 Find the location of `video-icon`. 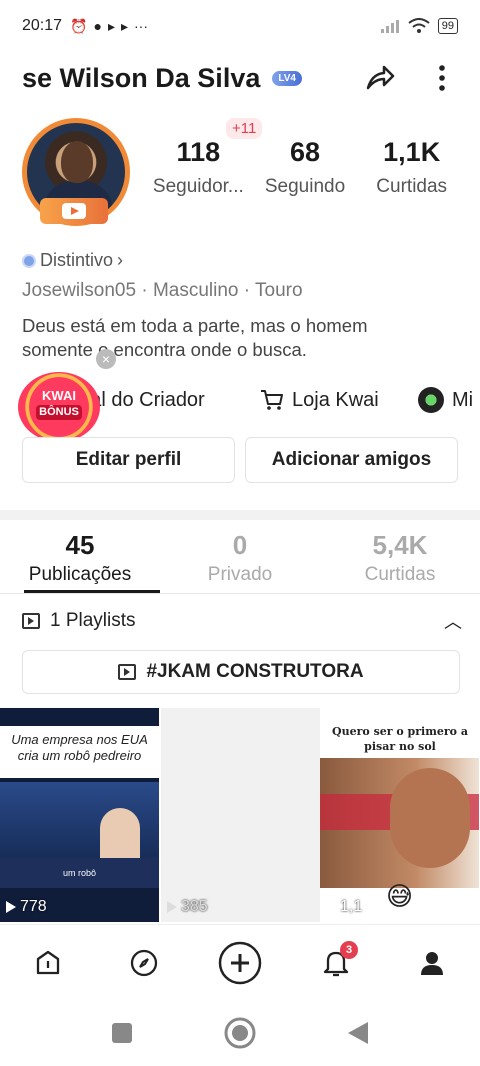

video-icon is located at coordinates (74, 211).